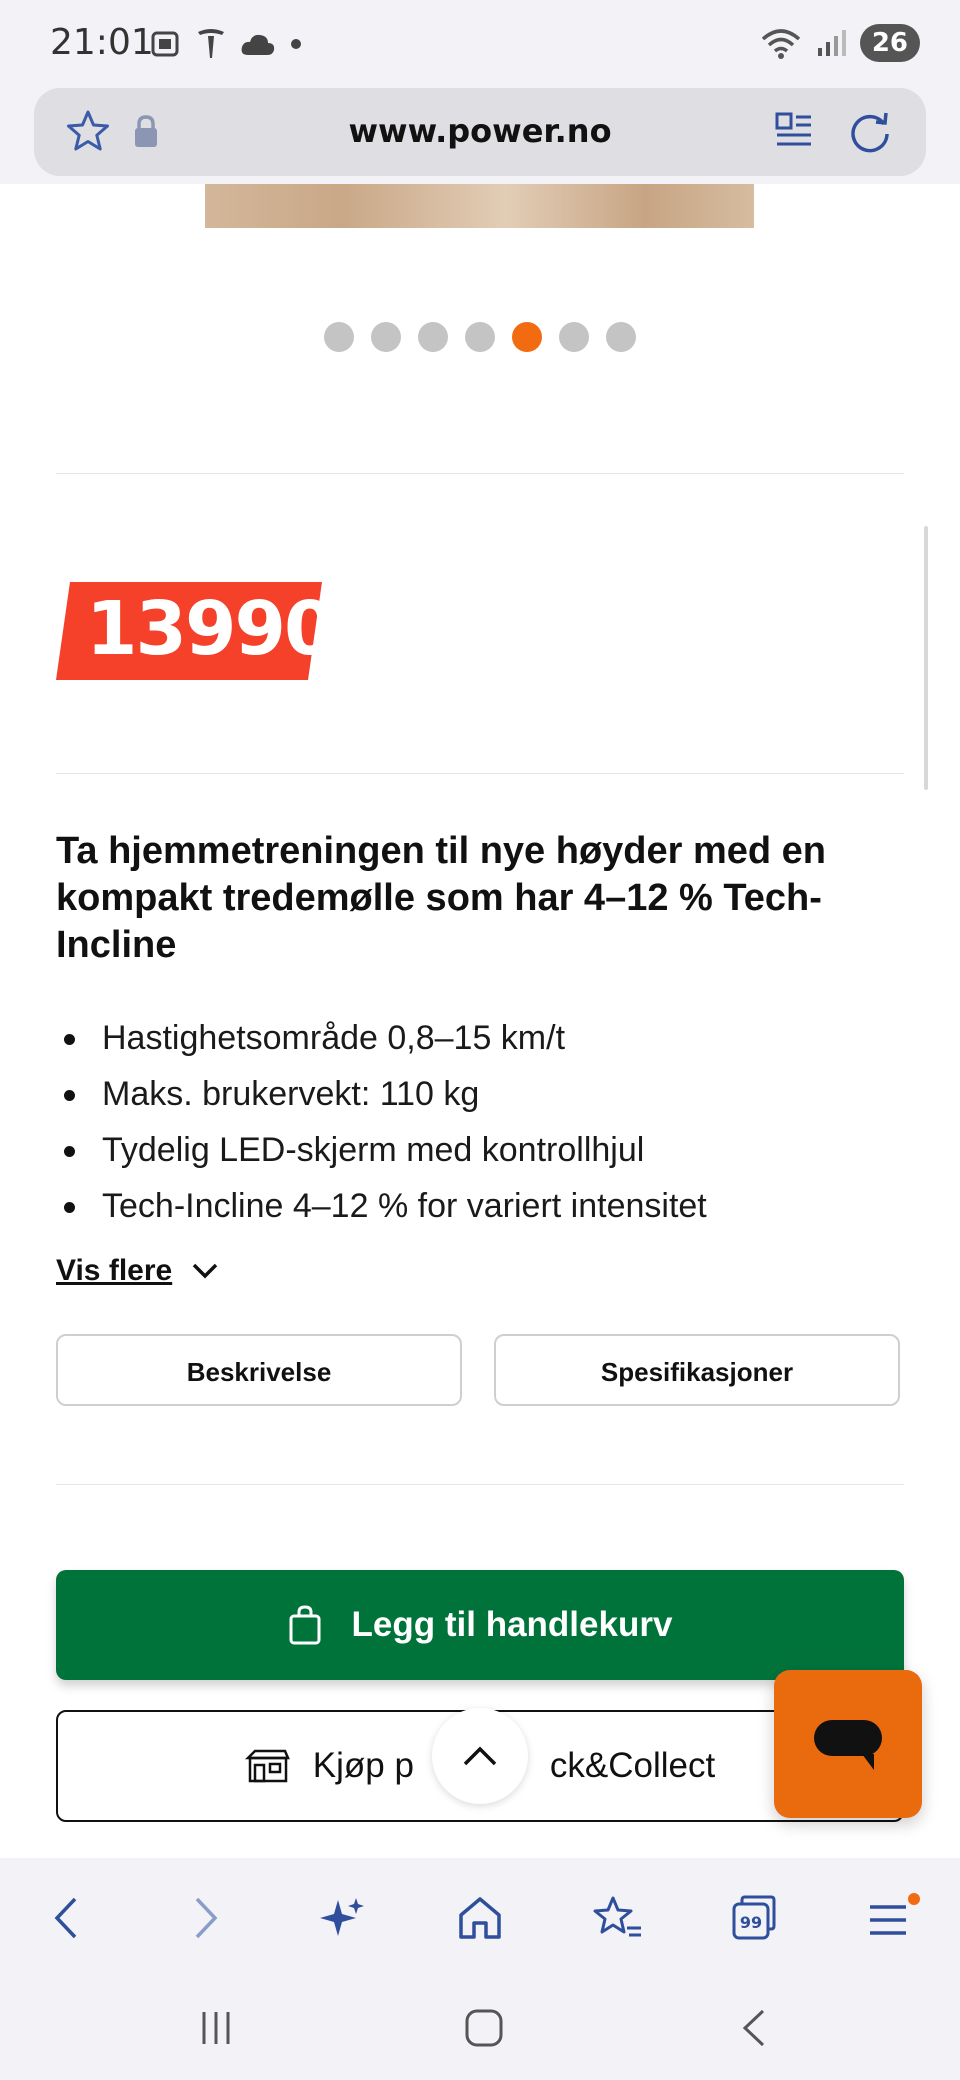  I want to click on dot-icon, so click(296, 44).